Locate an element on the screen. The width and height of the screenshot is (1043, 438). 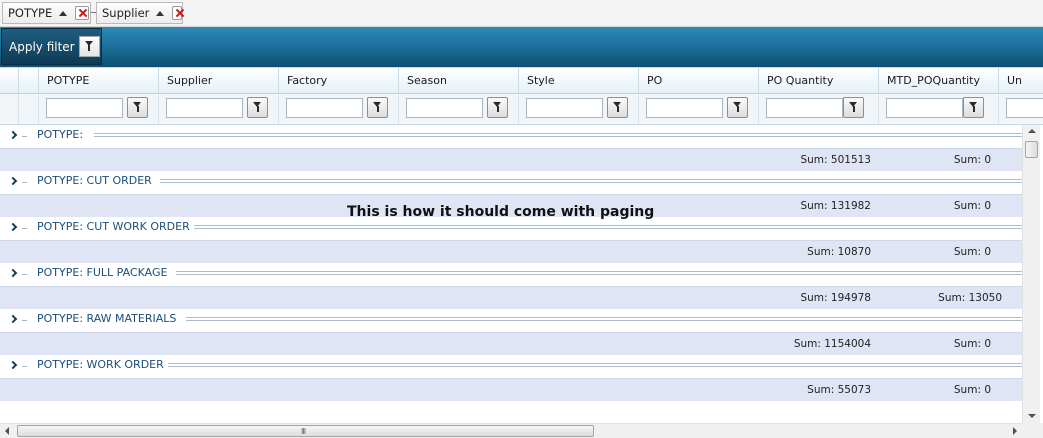
group-footer-row: Sum: 10870 Sum: 0 is located at coordinates (511, 251).